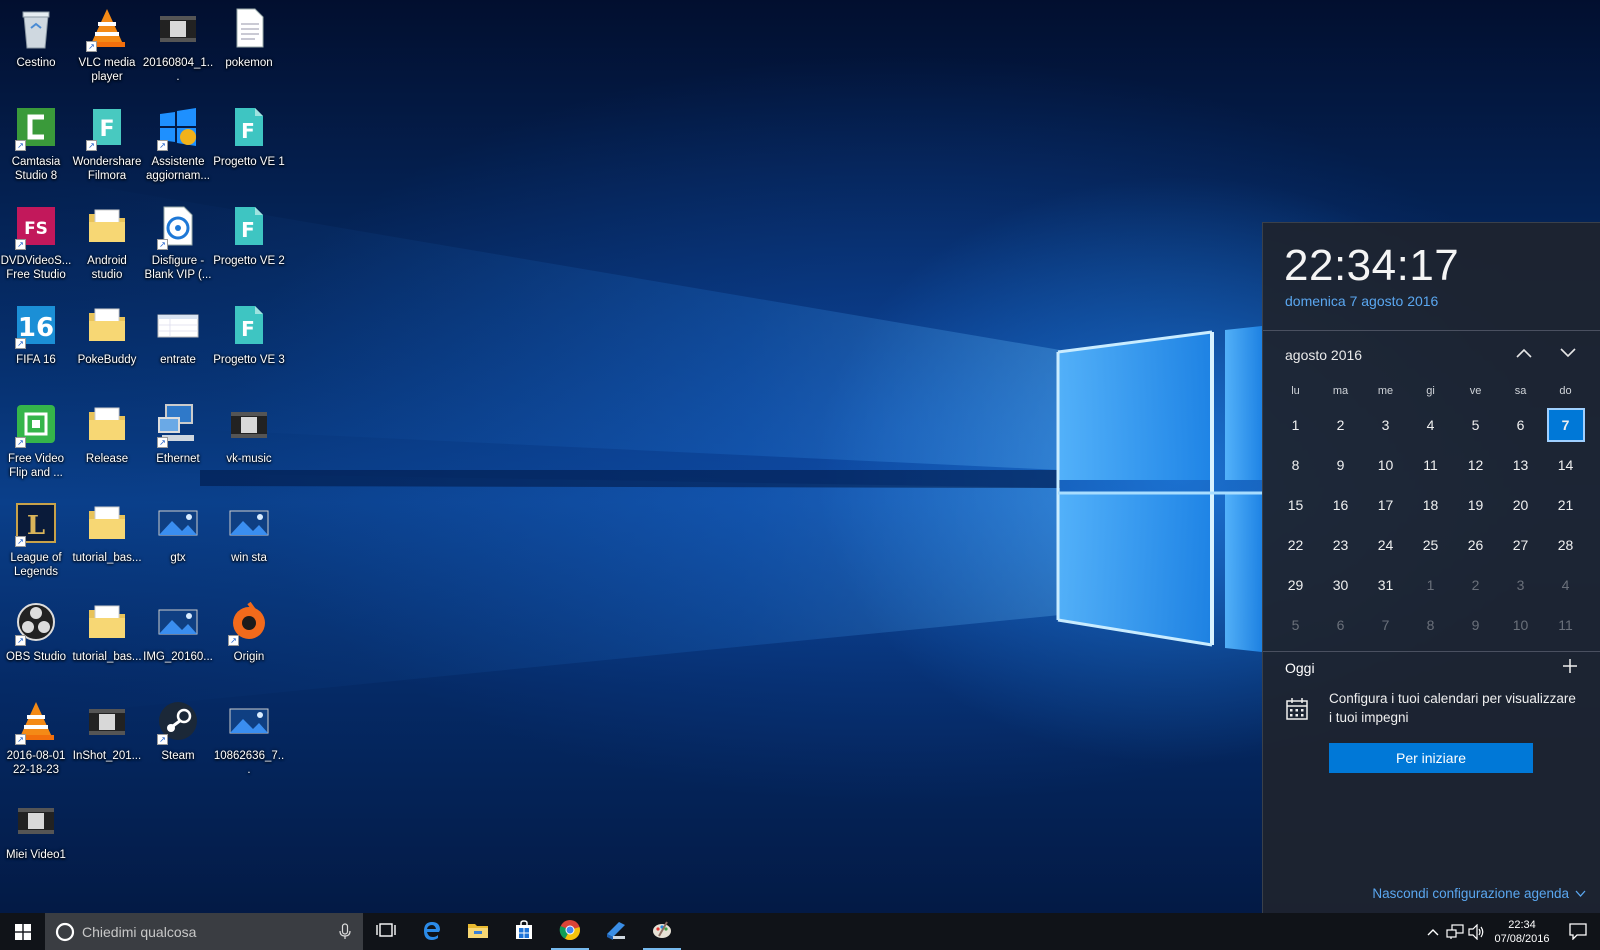 The width and height of the screenshot is (1600, 950). What do you see at coordinates (524, 931) in the screenshot?
I see `taskbar-button-store` at bounding box center [524, 931].